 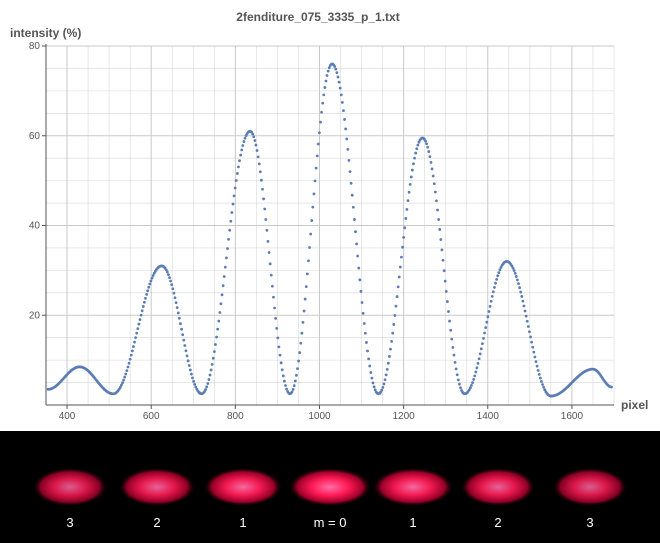 What do you see at coordinates (572, 416) in the screenshot?
I see `x-tick-label: 1600` at bounding box center [572, 416].